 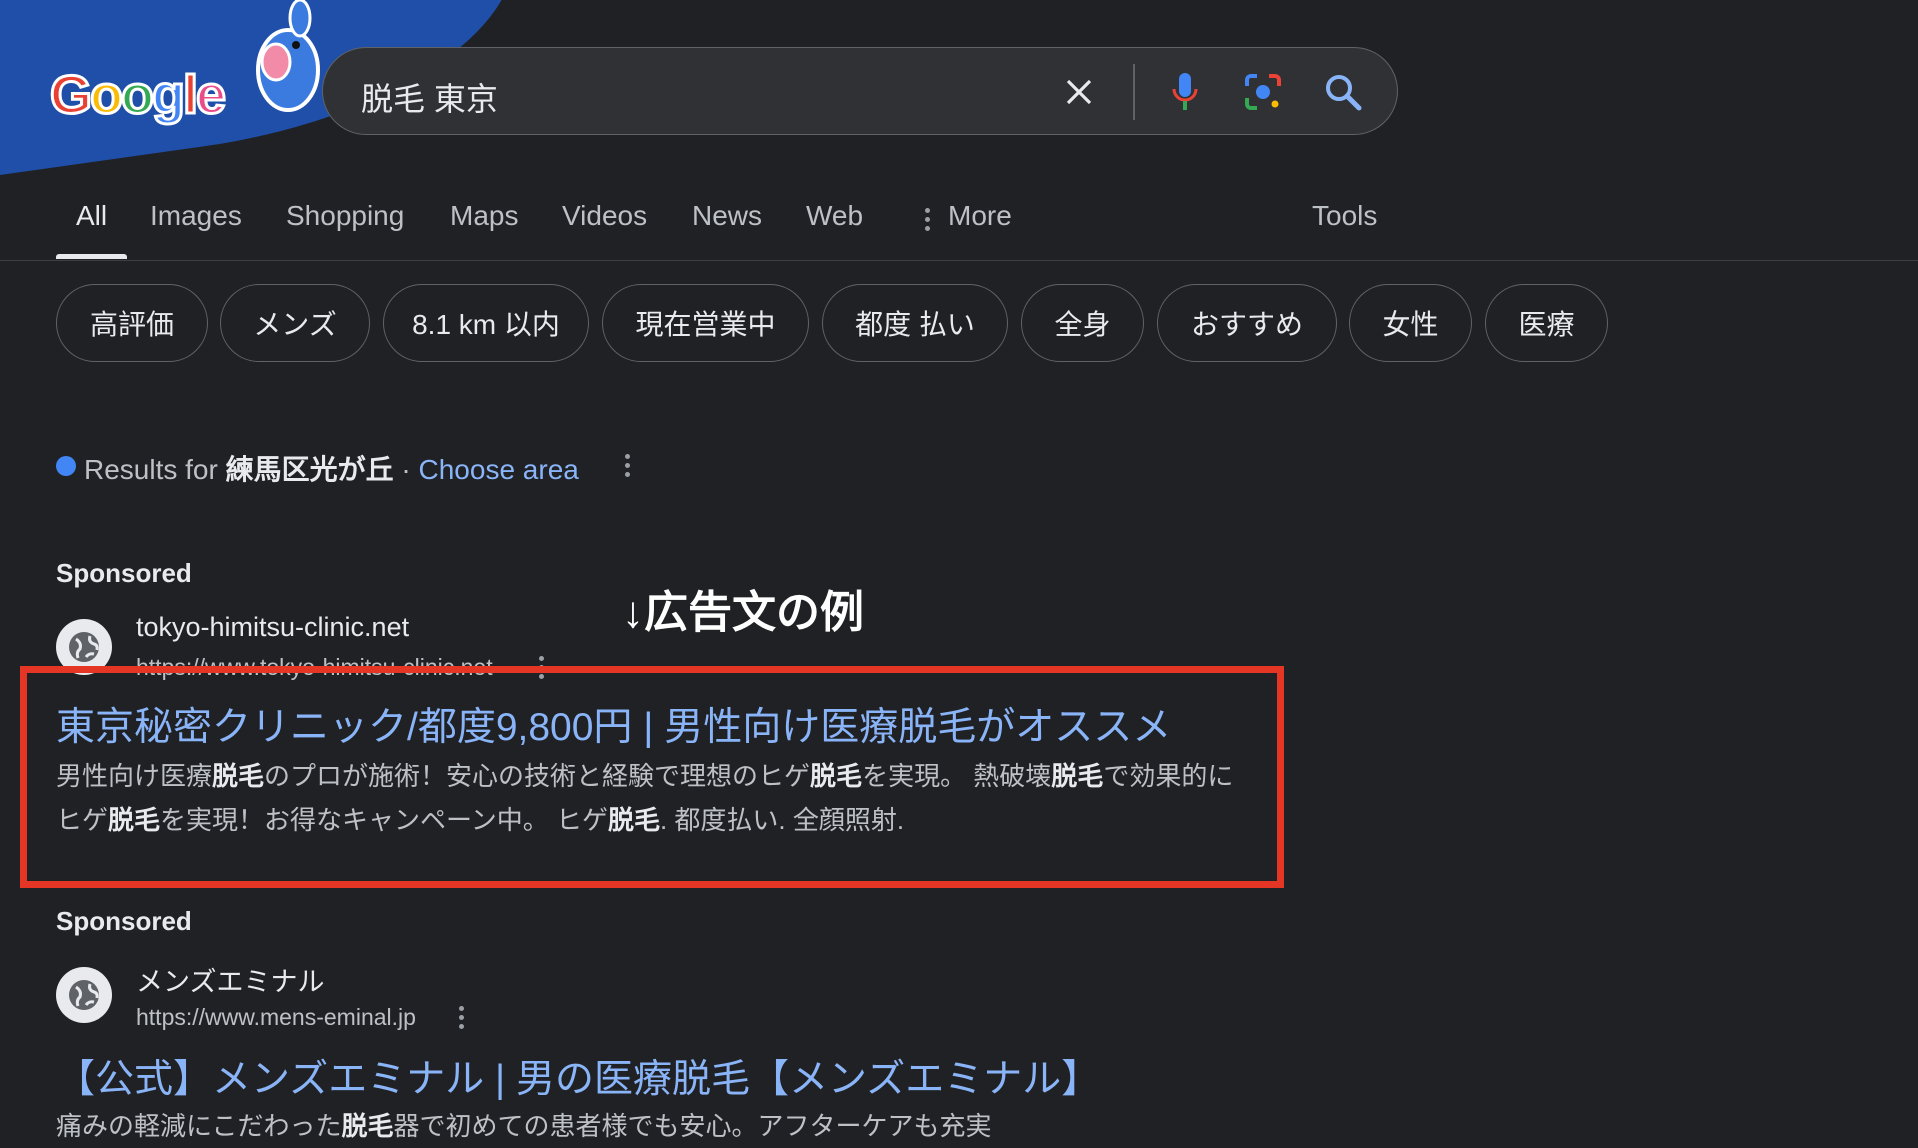 I want to click on ad-site-url: https://www.mens-eminal.jp, so click(x=276, y=1017).